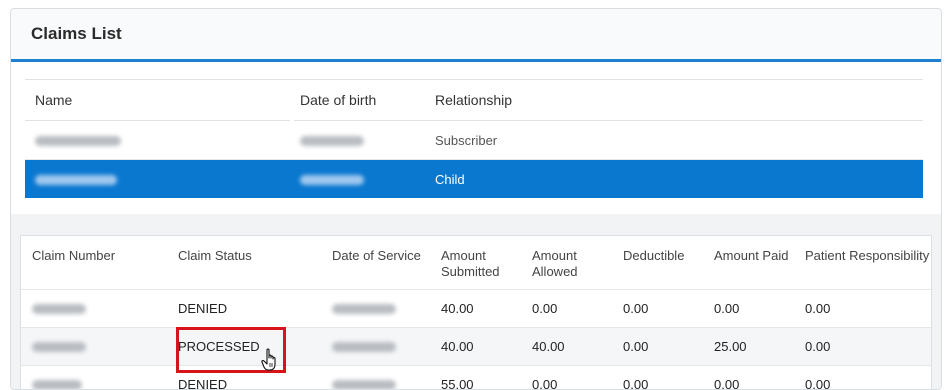 The width and height of the screenshot is (947, 390). What do you see at coordinates (475, 383) in the screenshot?
I see `amount-submitted: 55.00` at bounding box center [475, 383].